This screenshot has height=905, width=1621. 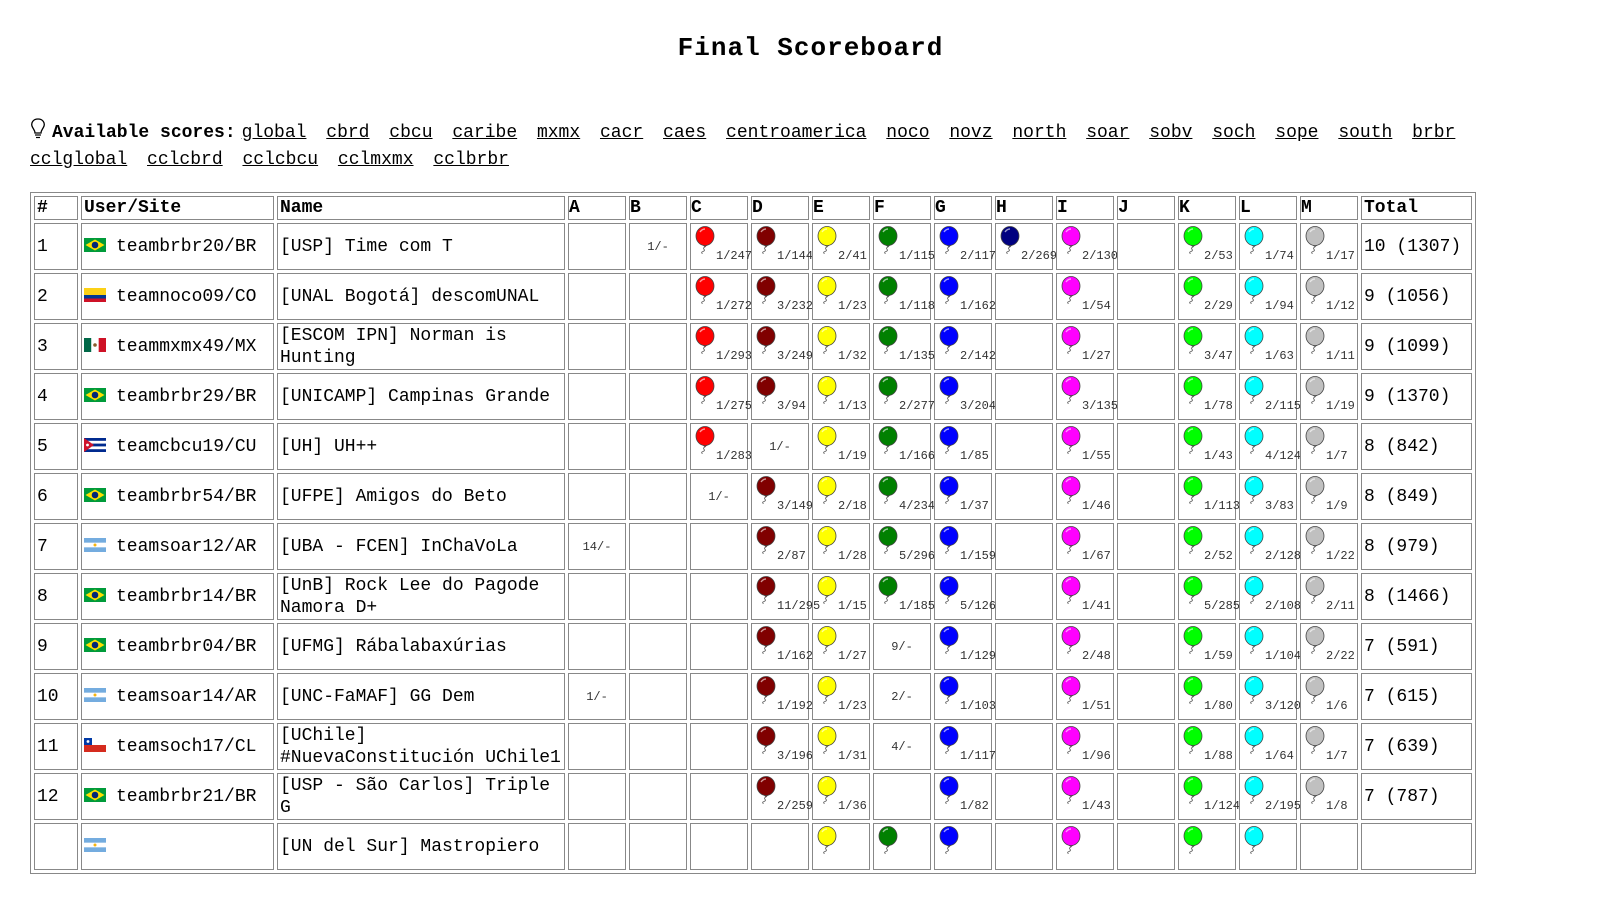 I want to click on problem-l-cell: 2/108, so click(x=1270, y=596).